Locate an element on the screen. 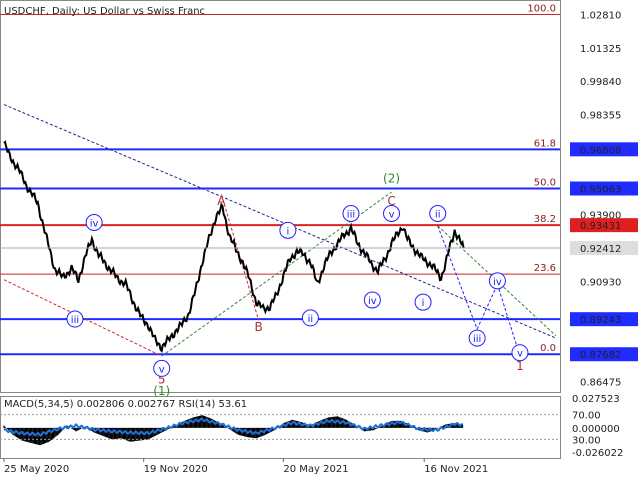 The image size is (640, 484). fib-label: 38.2 is located at coordinates (545, 219).